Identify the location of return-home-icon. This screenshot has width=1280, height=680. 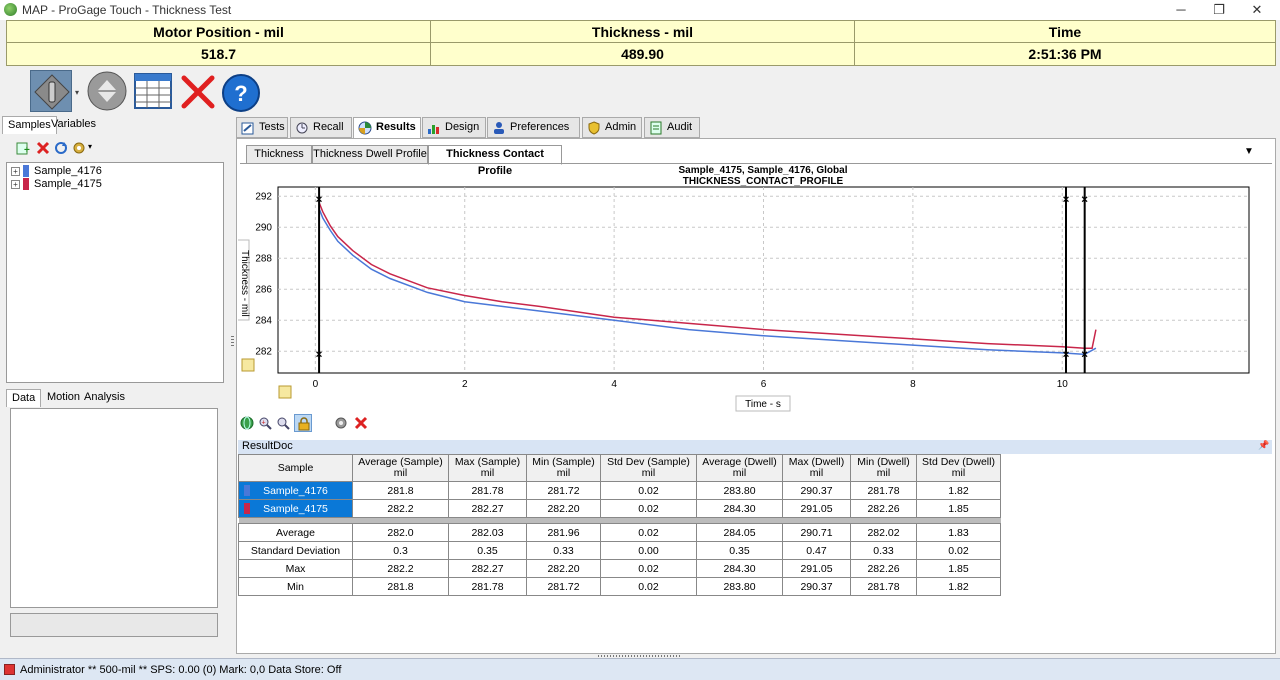
(107, 91).